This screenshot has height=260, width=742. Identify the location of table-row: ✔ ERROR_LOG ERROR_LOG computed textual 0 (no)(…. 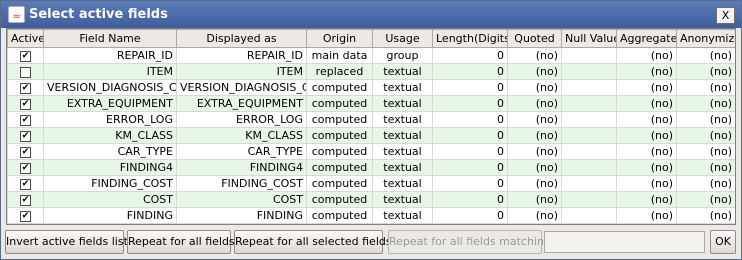
(371, 119).